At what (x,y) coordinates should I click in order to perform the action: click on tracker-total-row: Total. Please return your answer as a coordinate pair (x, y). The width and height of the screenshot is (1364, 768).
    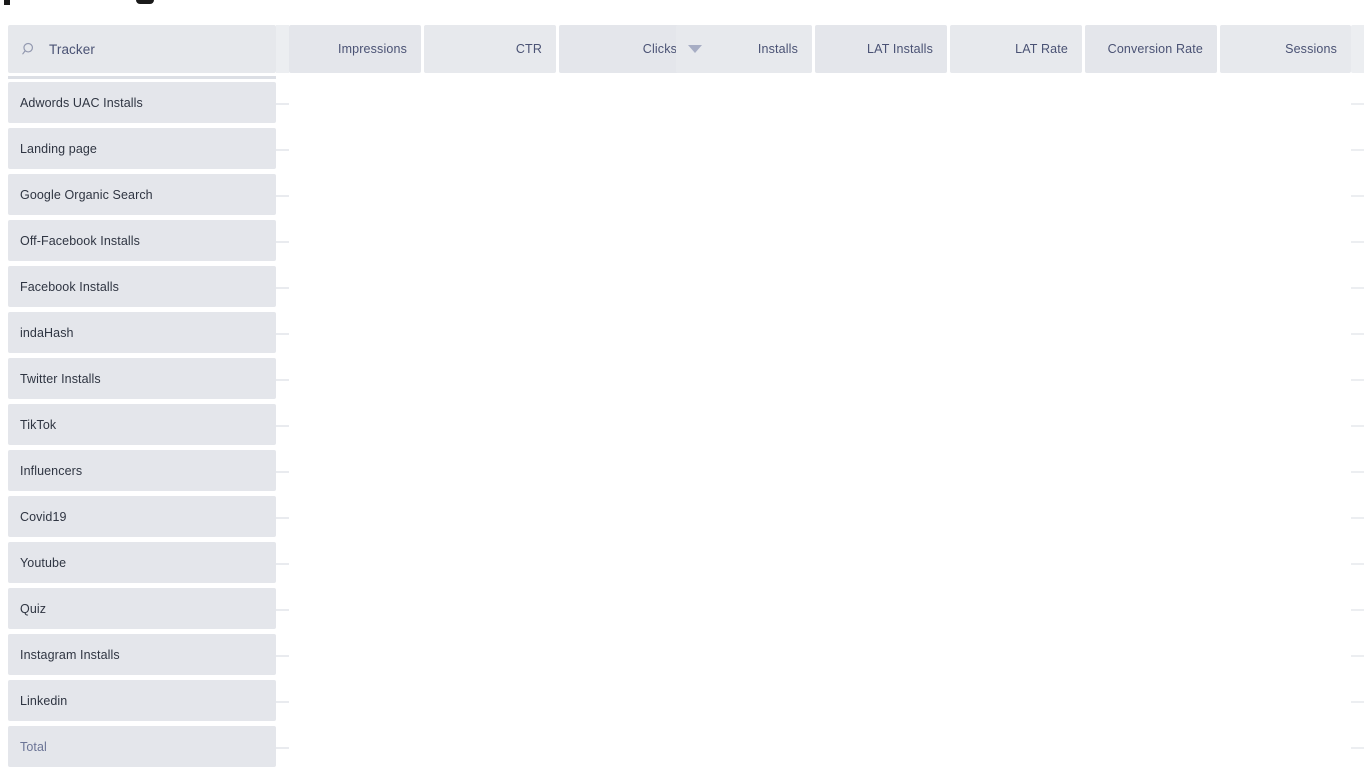
    Looking at the image, I should click on (142, 746).